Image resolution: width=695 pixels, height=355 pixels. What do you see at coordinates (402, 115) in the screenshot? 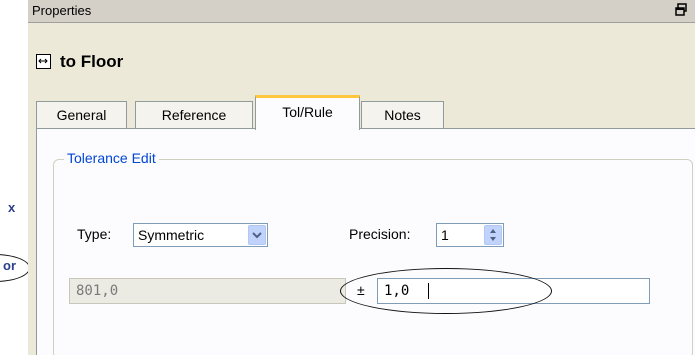
I see `tab-notes: Notes` at bounding box center [402, 115].